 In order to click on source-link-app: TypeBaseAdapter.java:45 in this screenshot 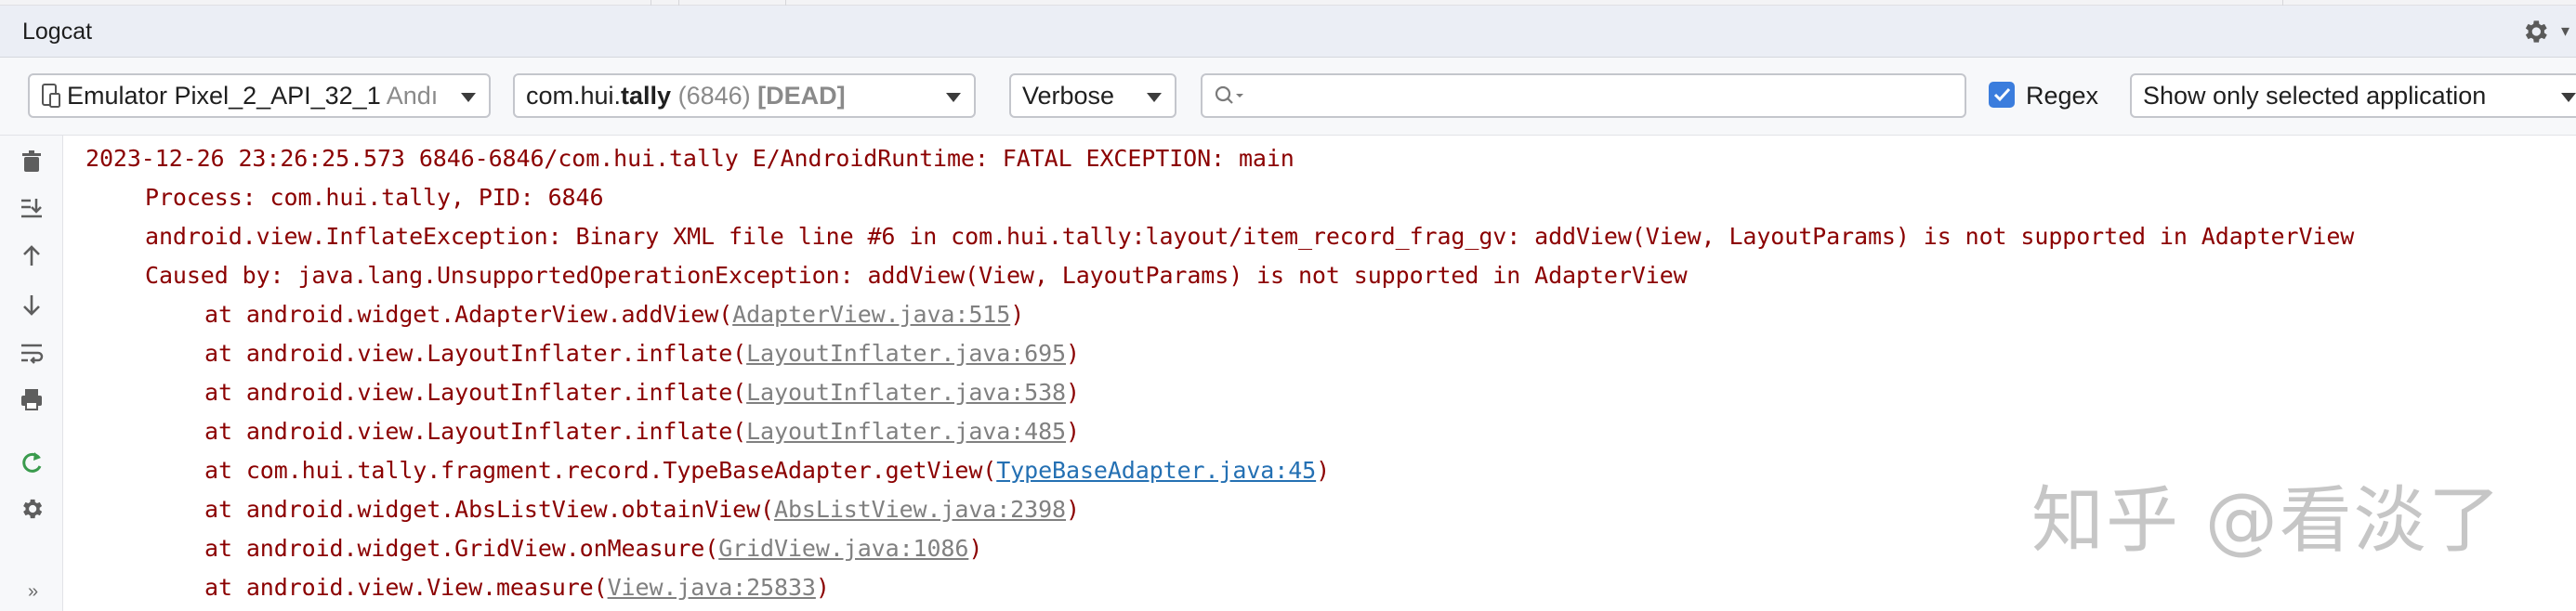, I will do `click(1156, 470)`.